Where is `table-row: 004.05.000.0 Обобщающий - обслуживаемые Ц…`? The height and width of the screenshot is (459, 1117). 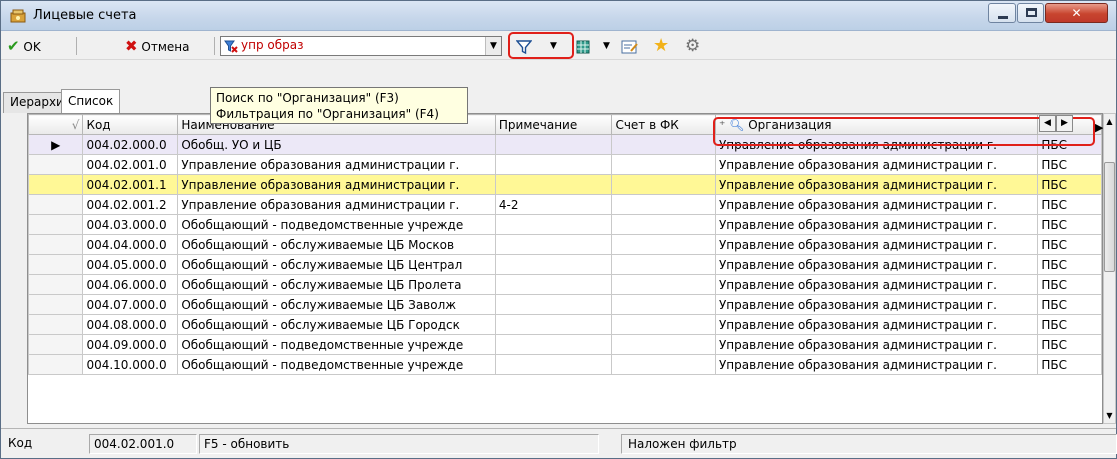 table-row: 004.05.000.0 Обобщающий - обслуживаемые Ц… is located at coordinates (565, 264).